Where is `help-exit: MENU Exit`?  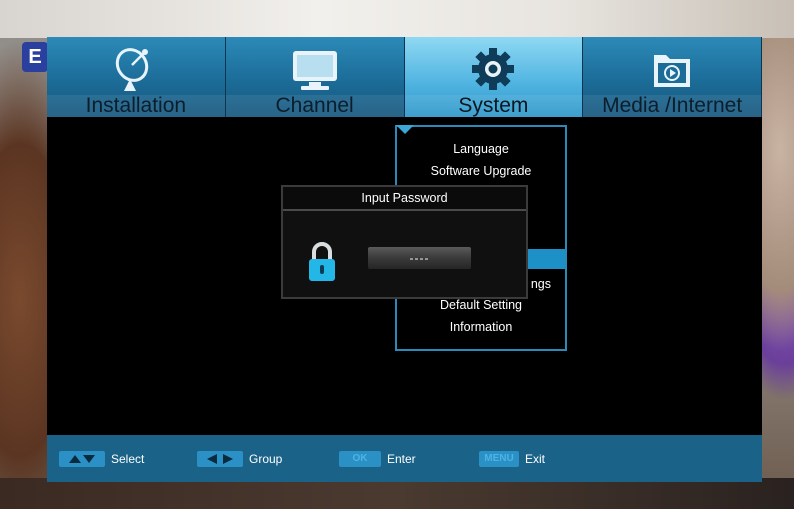 help-exit: MENU Exit is located at coordinates (512, 459).